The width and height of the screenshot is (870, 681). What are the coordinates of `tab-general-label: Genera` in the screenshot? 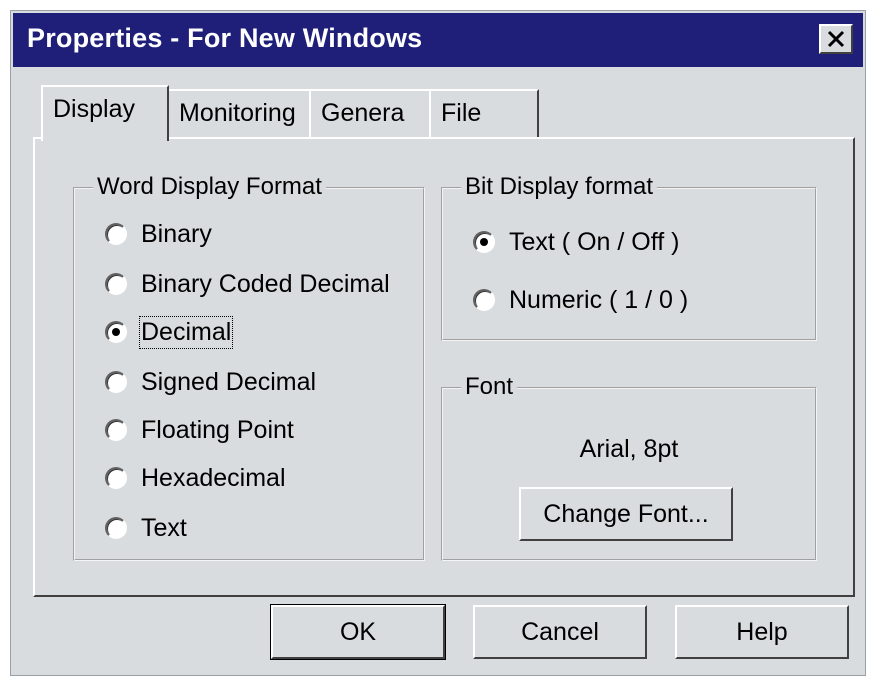 It's located at (363, 113).